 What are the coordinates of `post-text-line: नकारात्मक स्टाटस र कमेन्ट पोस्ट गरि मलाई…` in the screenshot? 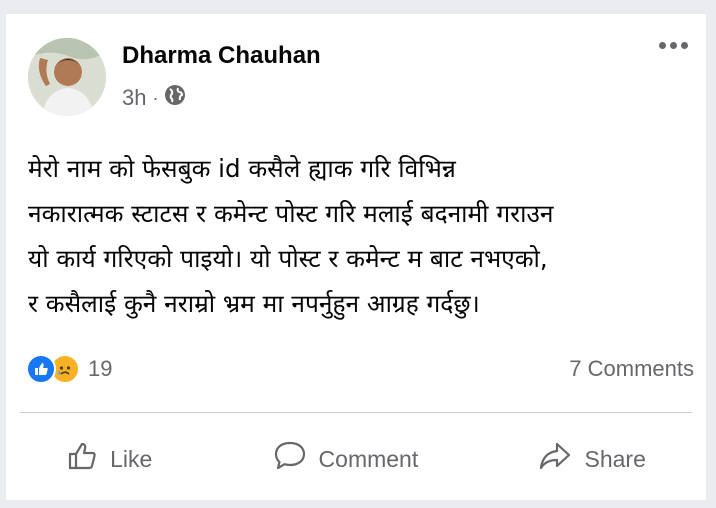 It's located at (291, 213).